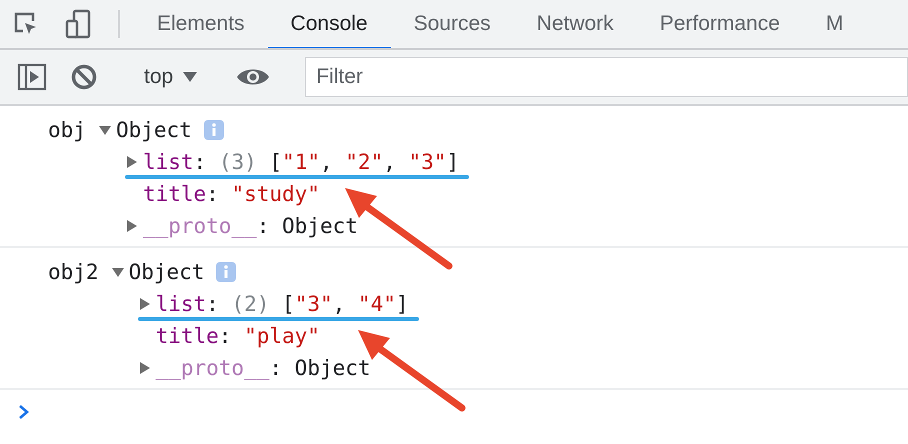  I want to click on panel-tab: M, so click(834, 24).